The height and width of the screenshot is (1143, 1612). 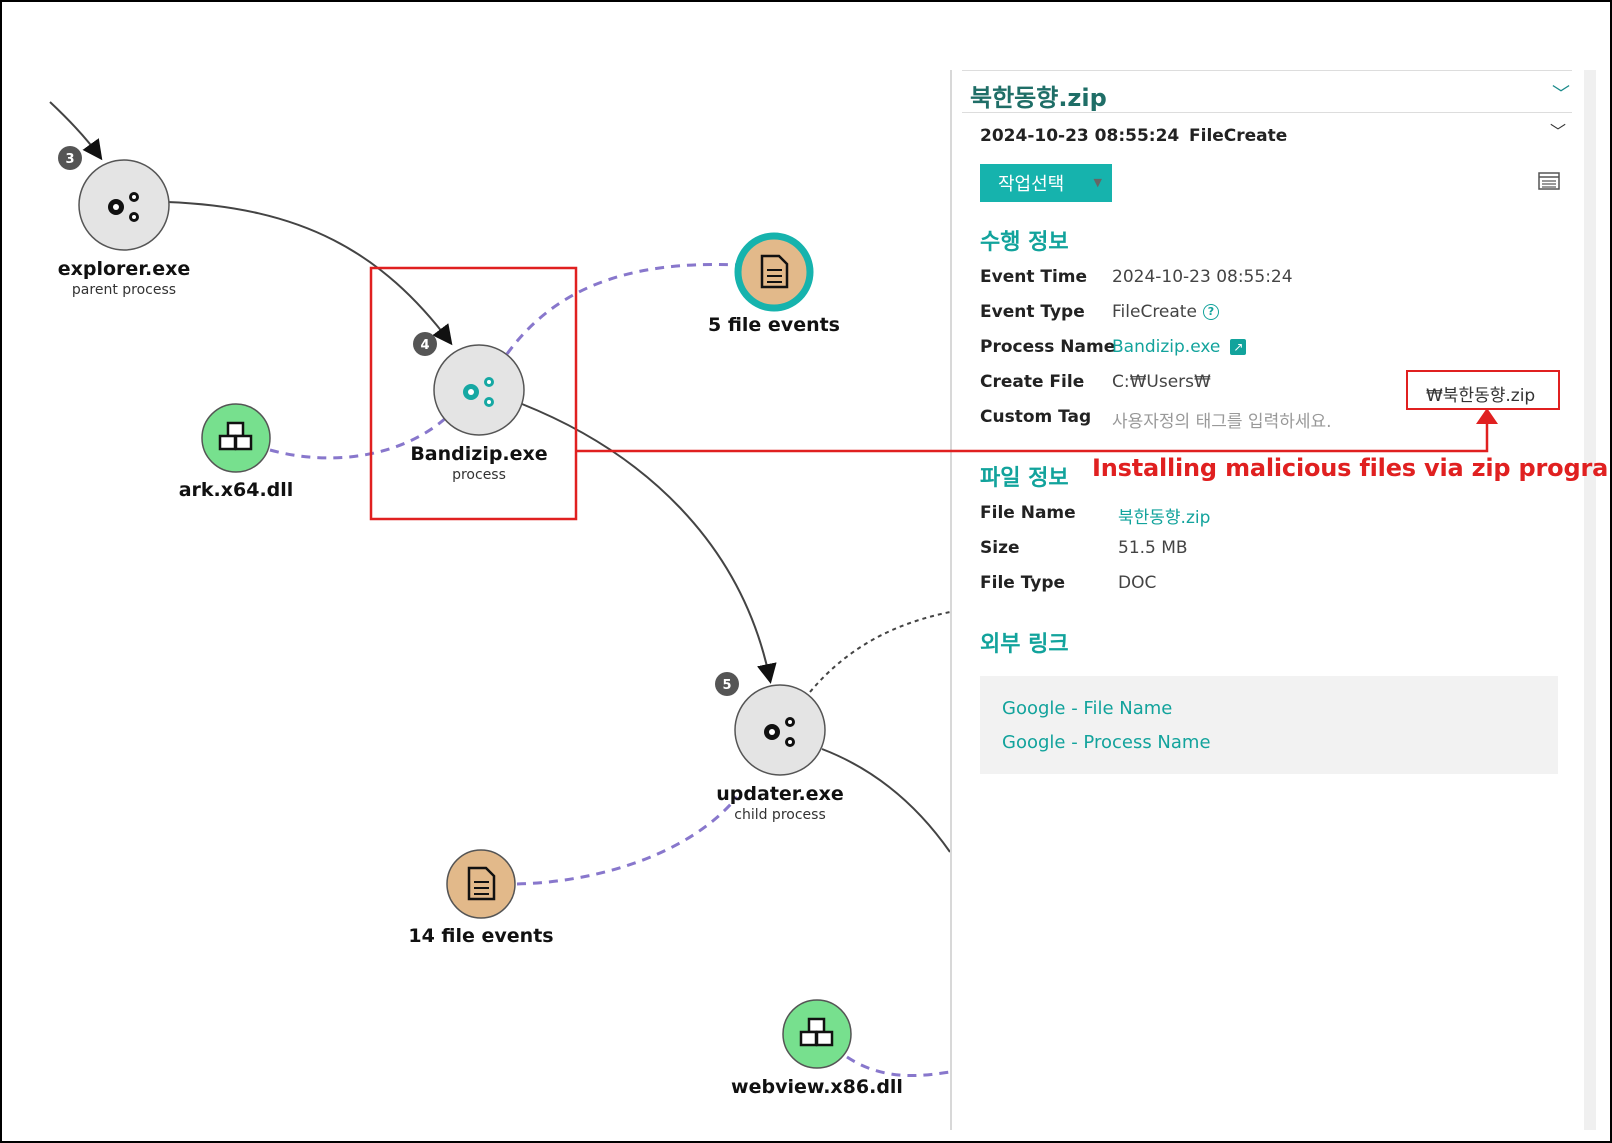 What do you see at coordinates (1031, 184) in the screenshot?
I see `action-select-label: 작업선택` at bounding box center [1031, 184].